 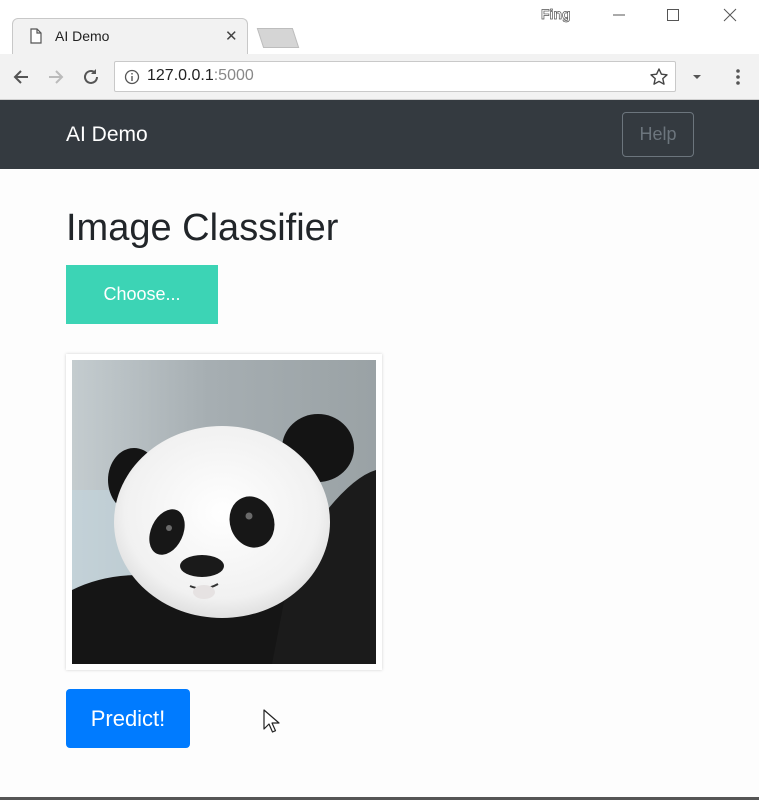 What do you see at coordinates (379, 134) in the screenshot?
I see `app-navbar: AI Demo Help` at bounding box center [379, 134].